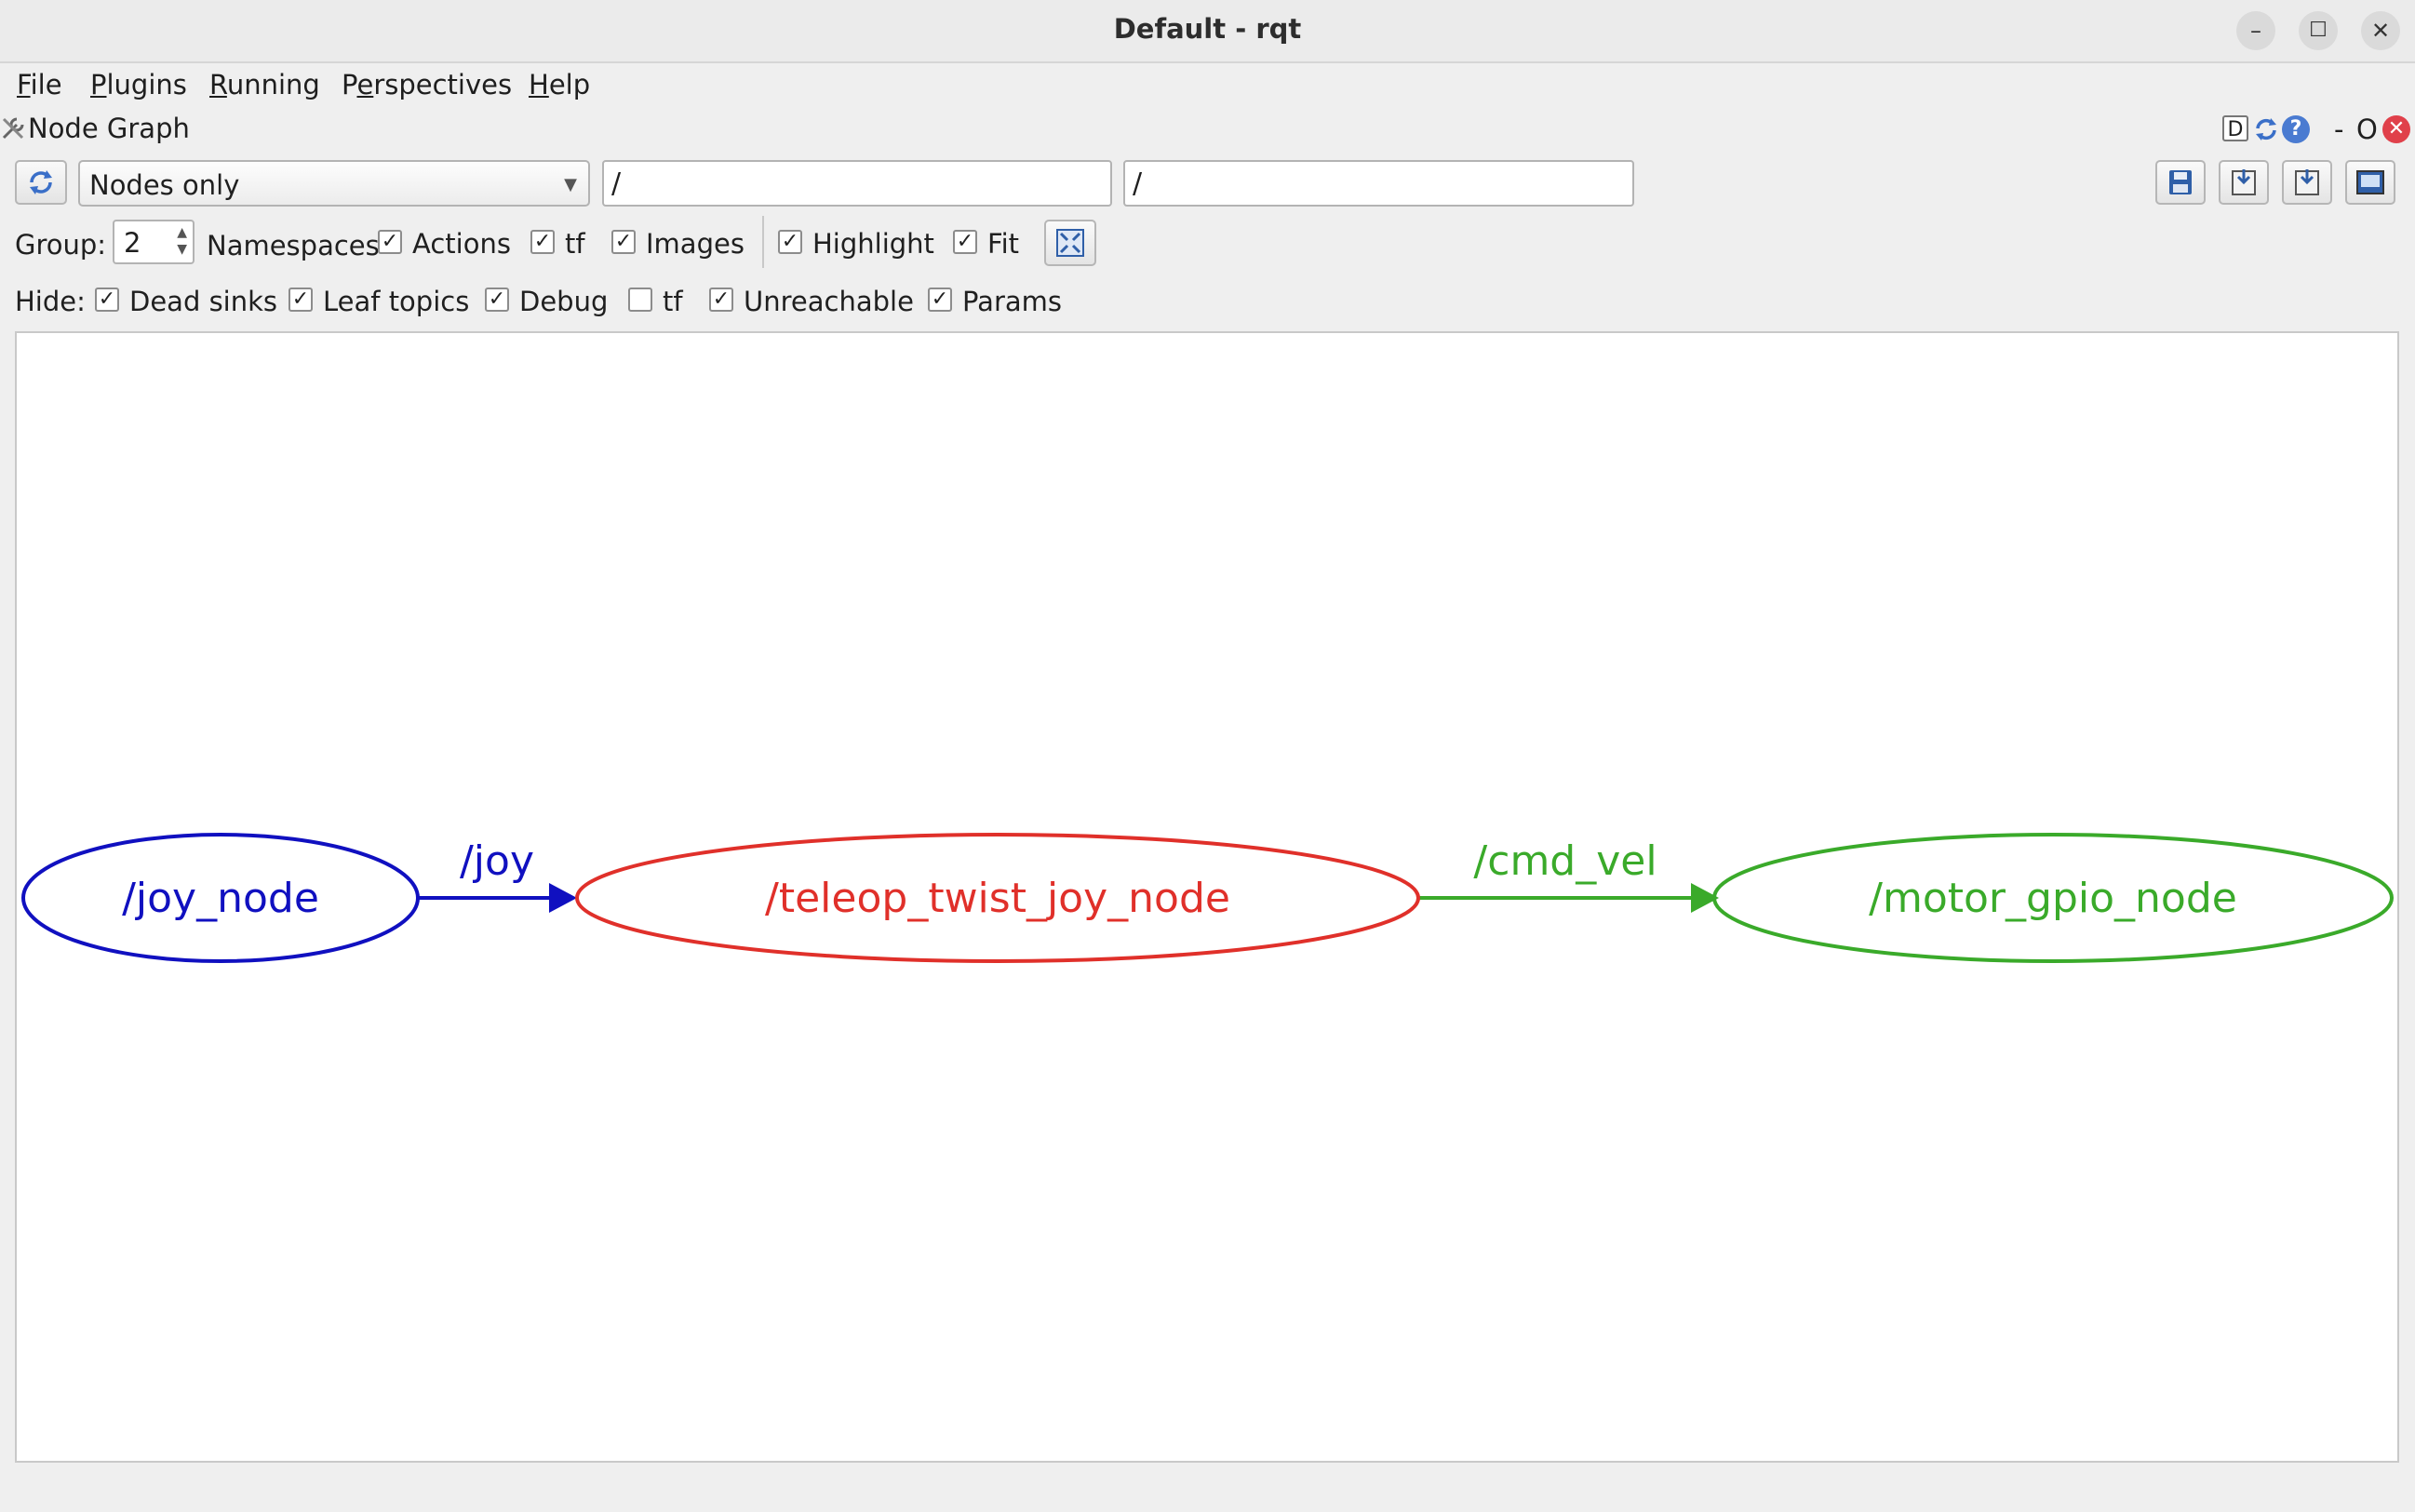 The image size is (2415, 1512). What do you see at coordinates (640, 300) in the screenshot?
I see `hide-tf-checkbox` at bounding box center [640, 300].